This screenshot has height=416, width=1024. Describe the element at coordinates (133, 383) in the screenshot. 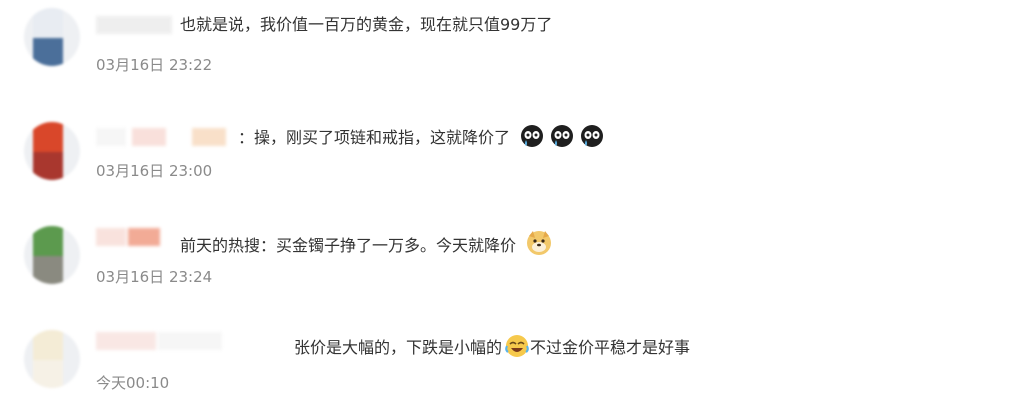

I see `comment-time: 今天00:10` at that location.